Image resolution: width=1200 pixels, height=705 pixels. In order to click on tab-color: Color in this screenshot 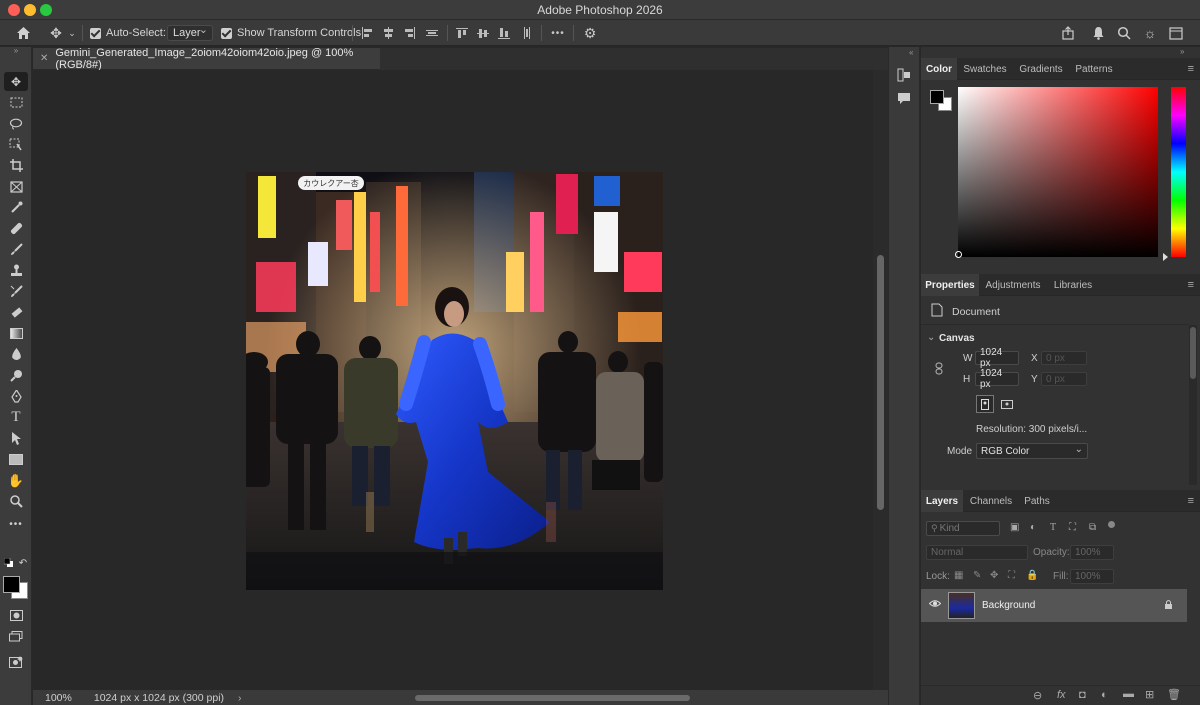, I will do `click(939, 69)`.